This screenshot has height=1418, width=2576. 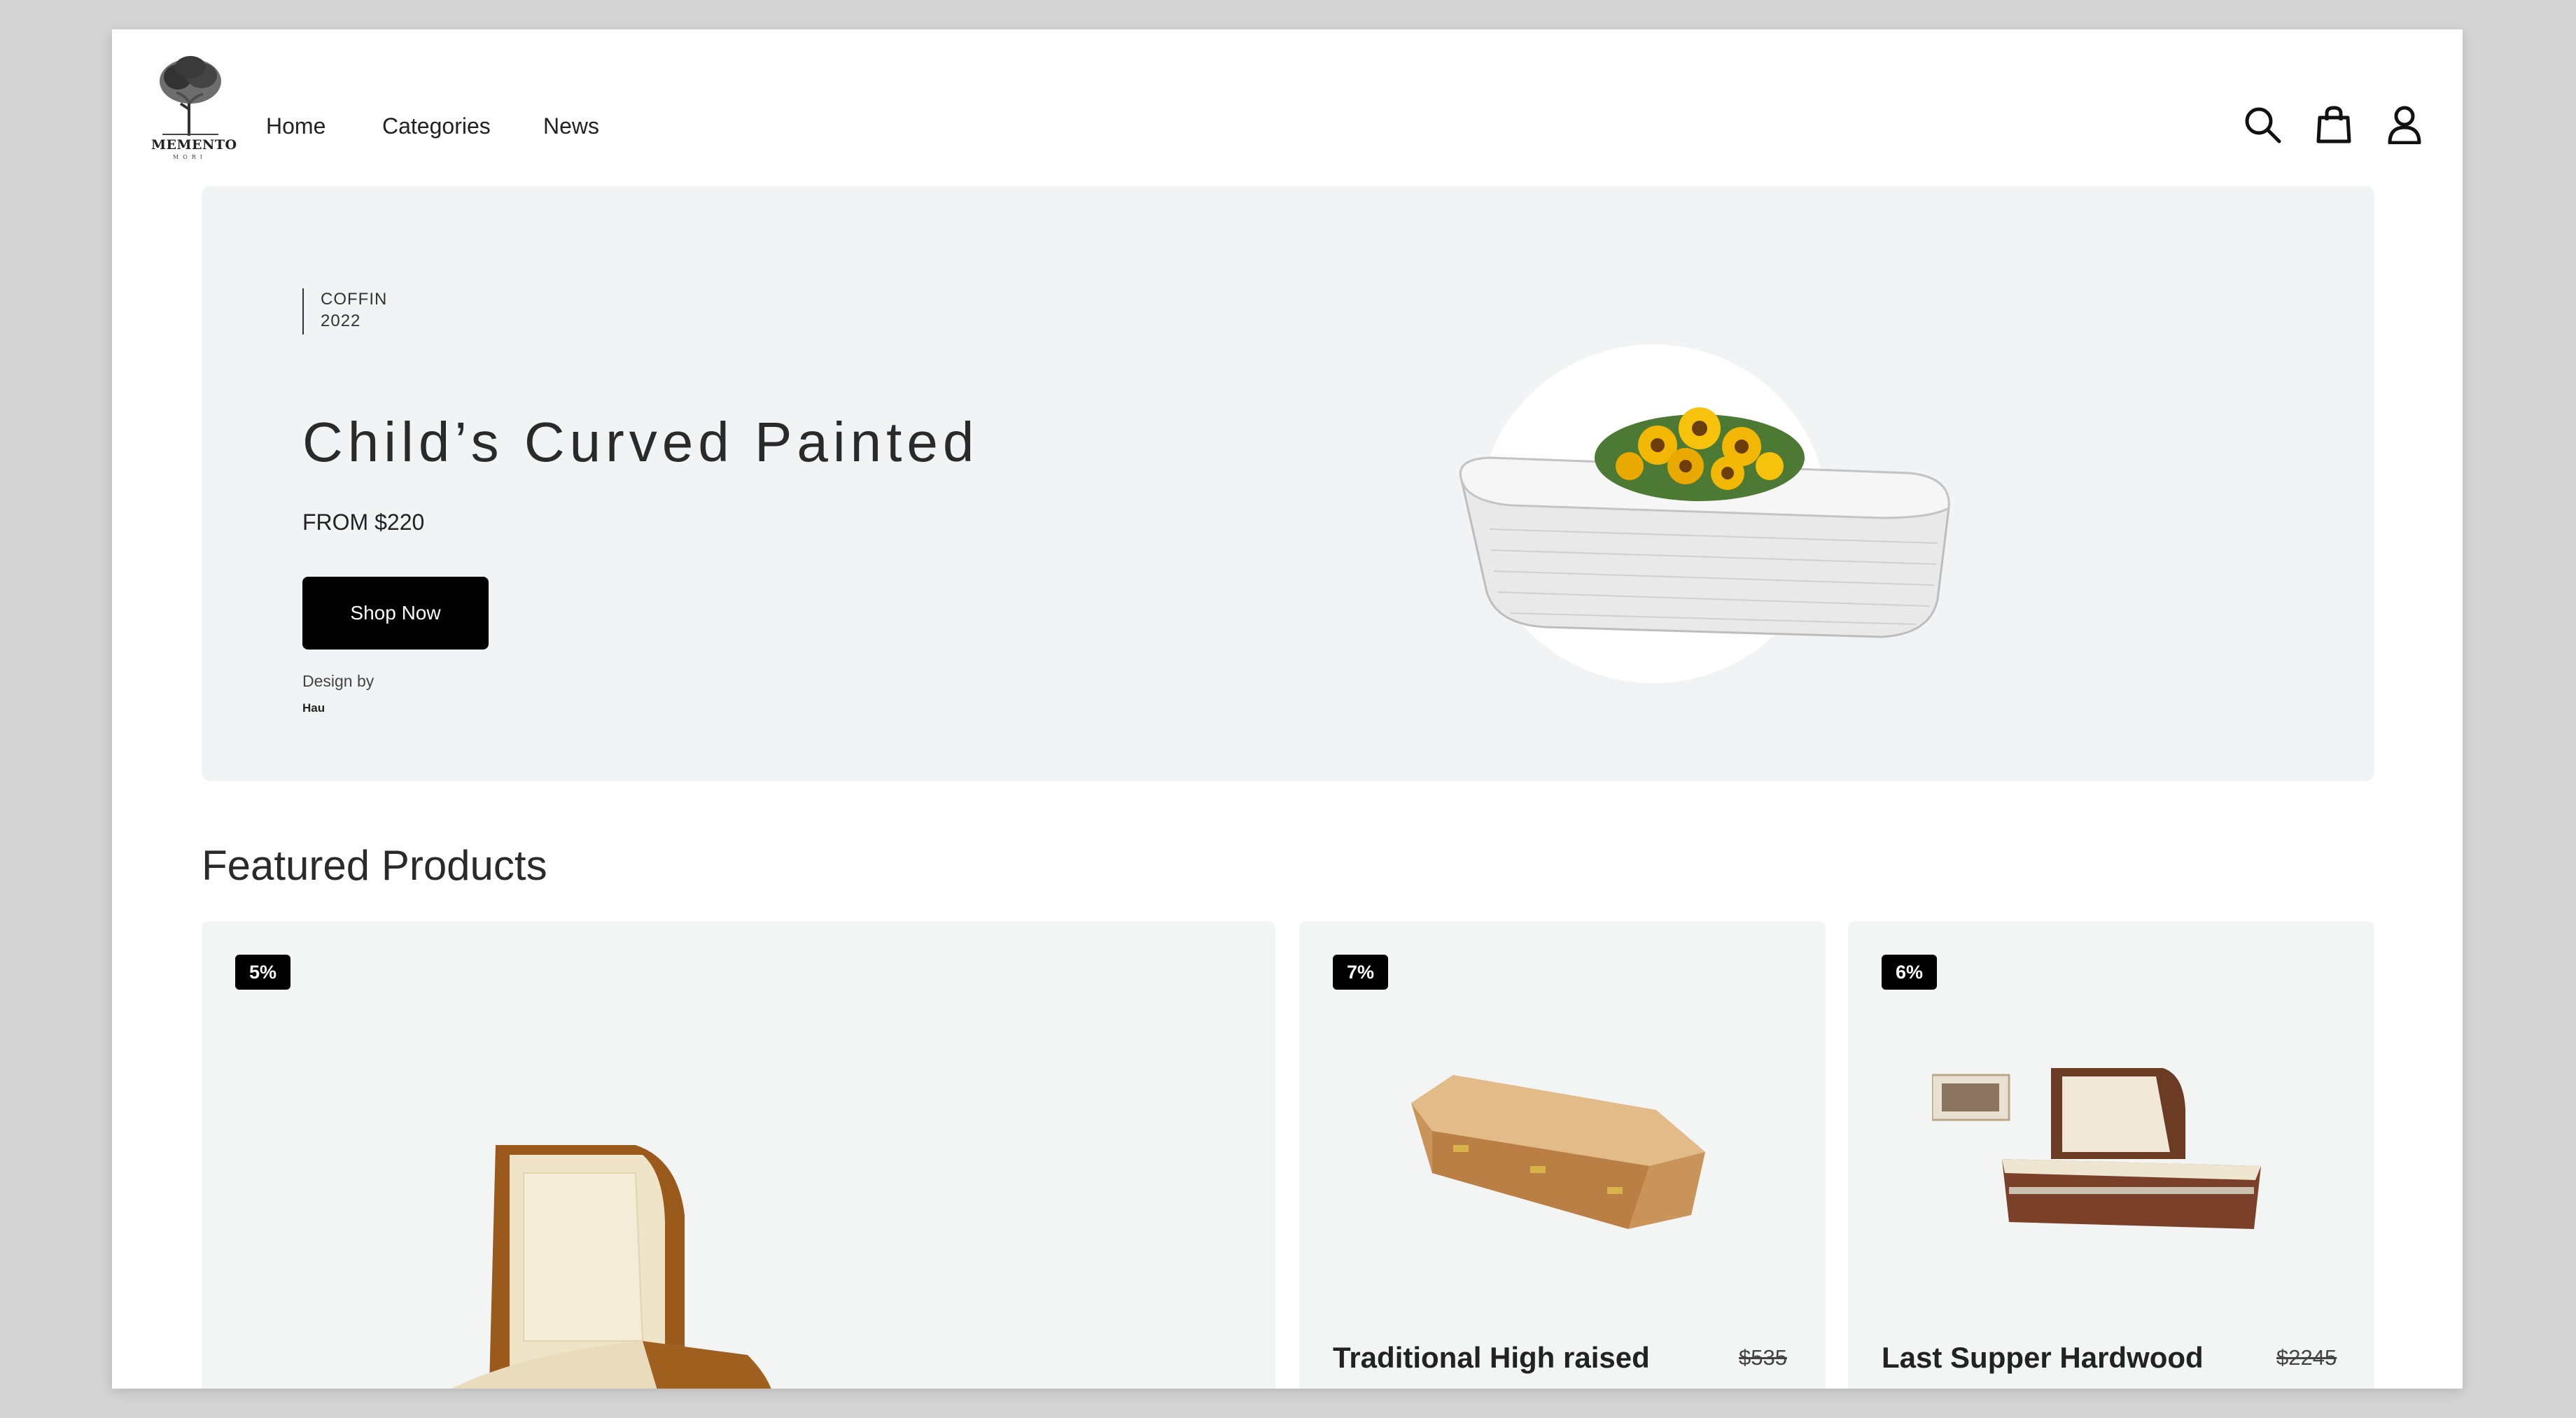 What do you see at coordinates (354, 299) in the screenshot?
I see `hero-category: COFFIN` at bounding box center [354, 299].